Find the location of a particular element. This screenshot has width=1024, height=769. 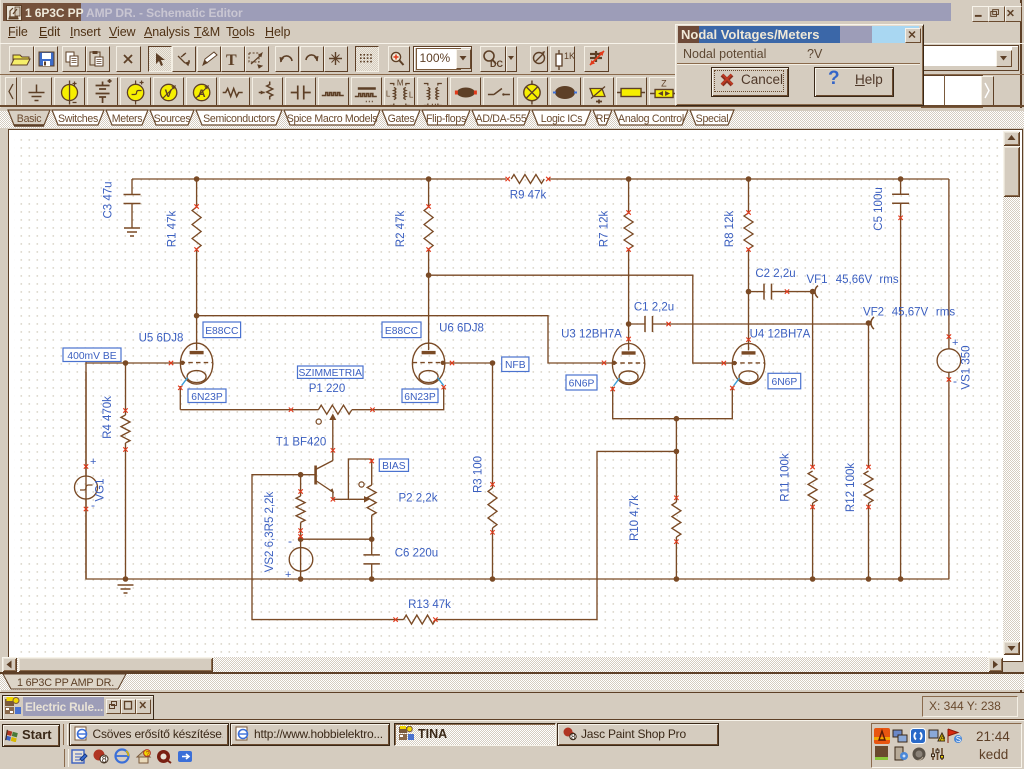

svg-text: VS2 6,3R5 2,2k is located at coordinates (270, 531).